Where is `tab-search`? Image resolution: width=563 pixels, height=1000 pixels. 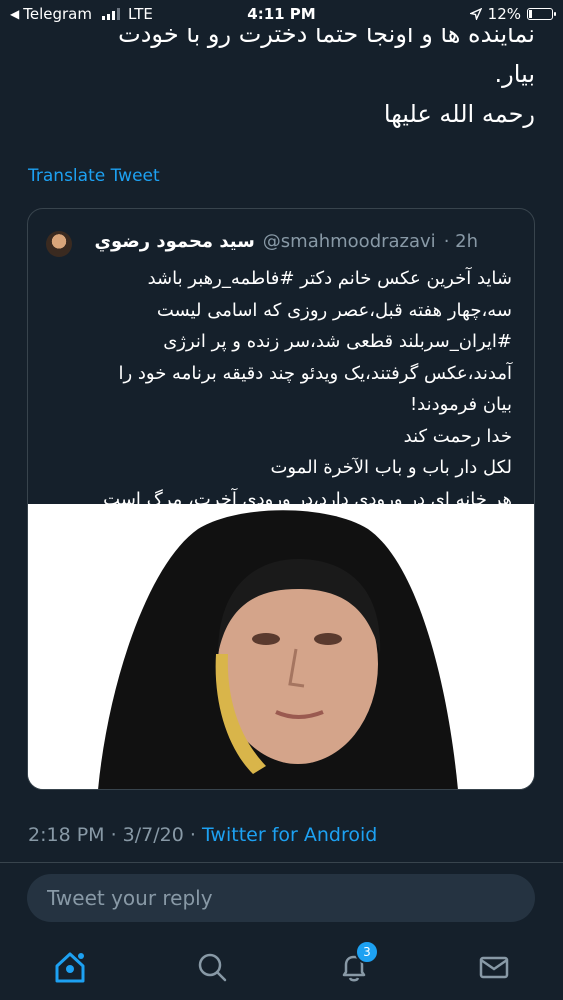
tab-search is located at coordinates (212, 967).